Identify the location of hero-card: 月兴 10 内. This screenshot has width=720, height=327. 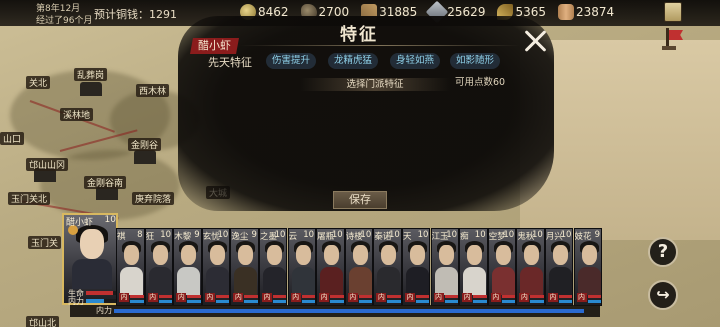
(559, 267).